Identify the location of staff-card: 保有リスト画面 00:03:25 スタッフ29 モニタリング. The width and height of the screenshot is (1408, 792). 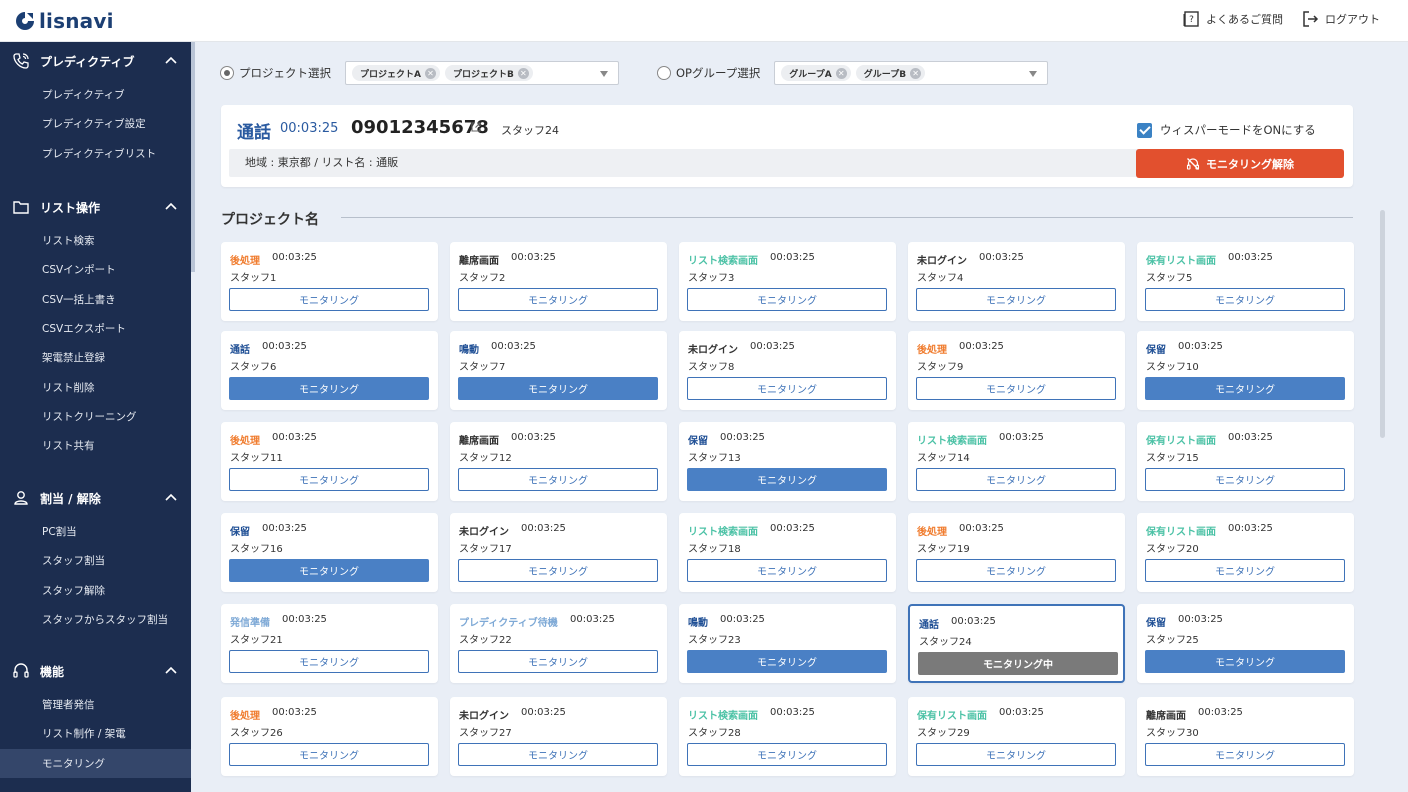
(1016, 736).